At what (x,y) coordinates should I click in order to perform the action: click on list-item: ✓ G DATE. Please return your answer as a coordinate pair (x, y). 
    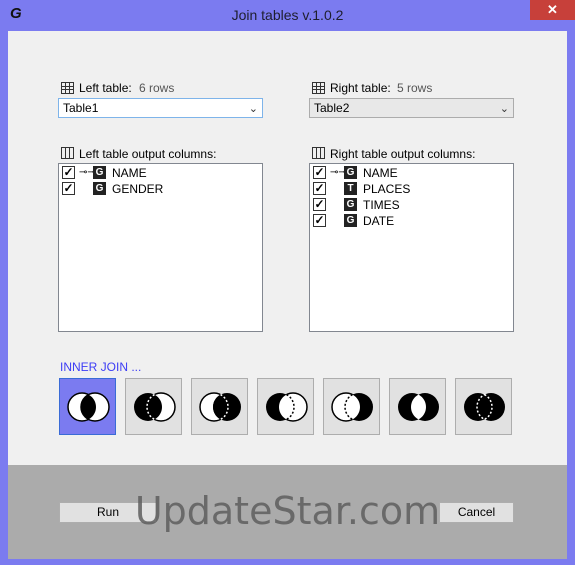
    Looking at the image, I should click on (408, 221).